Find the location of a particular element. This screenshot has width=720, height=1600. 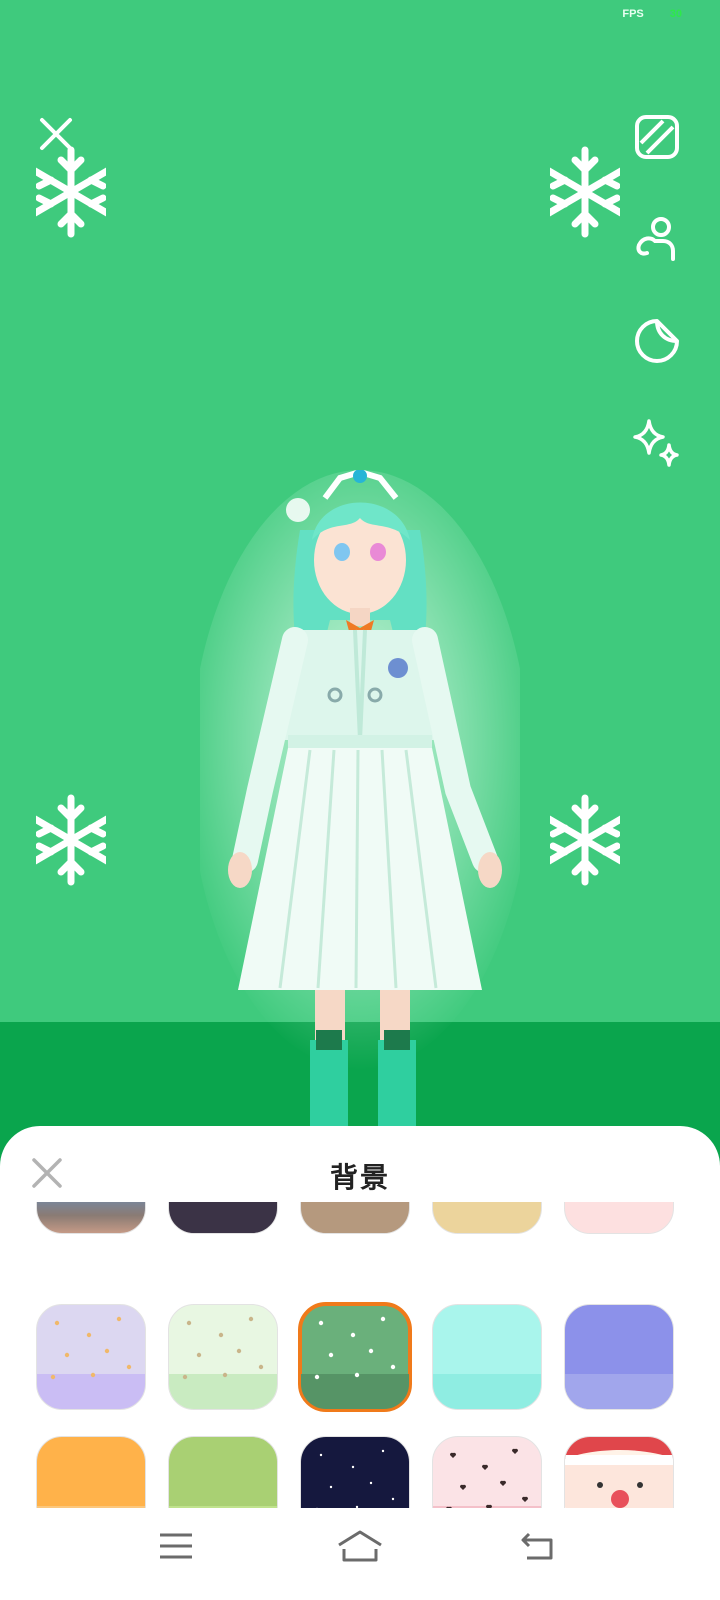

back-button is located at coordinates (538, 1546).